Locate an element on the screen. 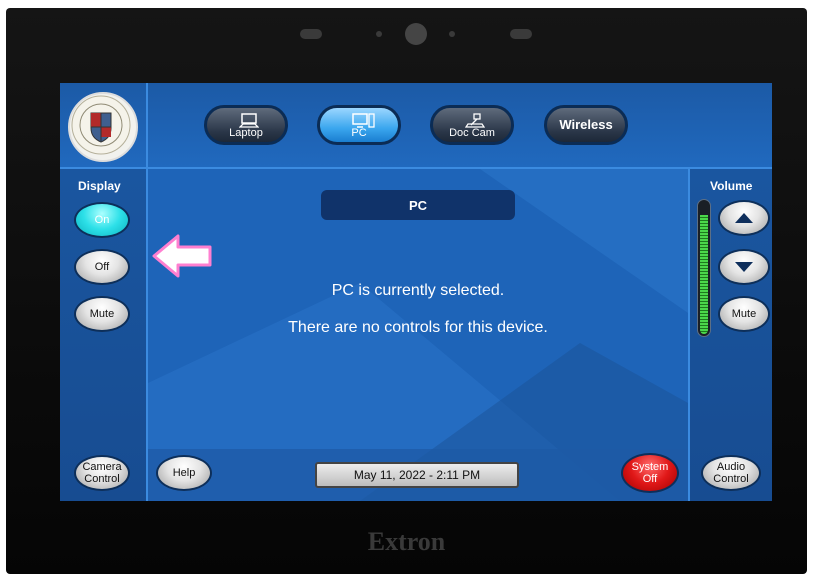 The image size is (813, 578). triangle-up-icon is located at coordinates (744, 218).